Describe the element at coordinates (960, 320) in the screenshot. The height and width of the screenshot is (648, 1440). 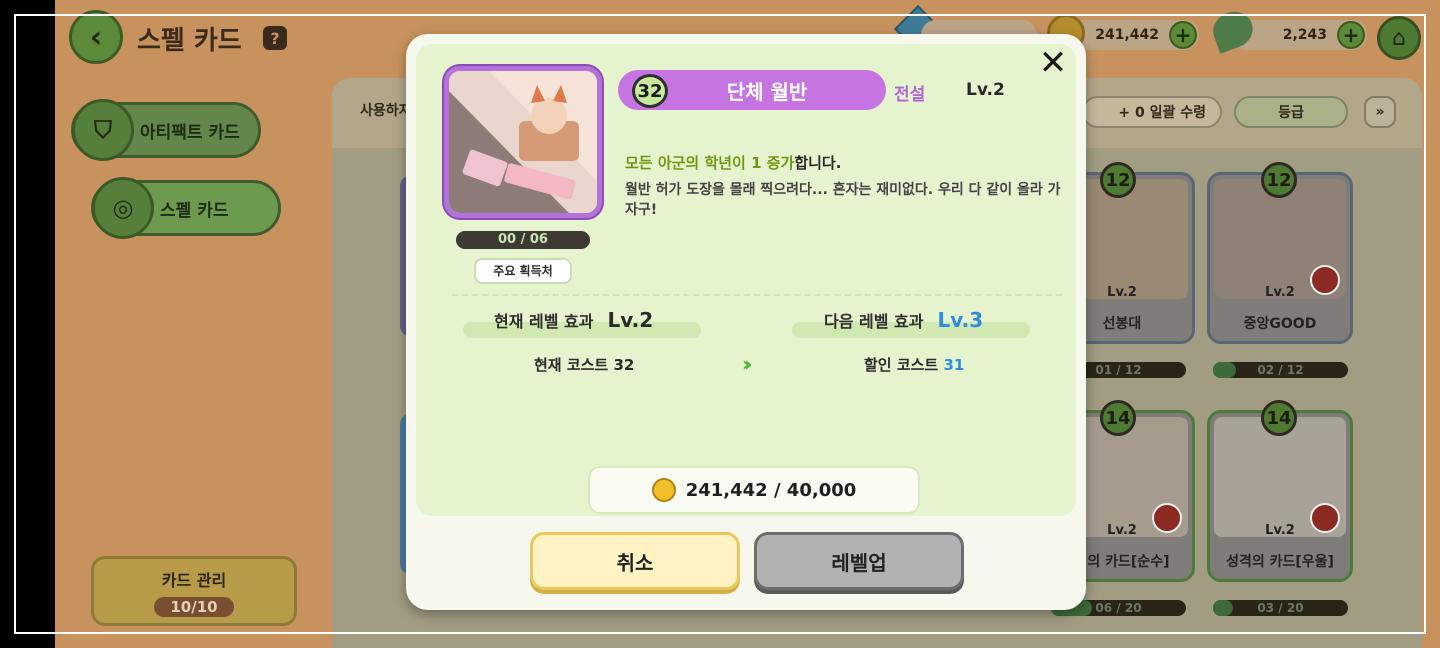
I see `next-level-value: Lv.3` at that location.